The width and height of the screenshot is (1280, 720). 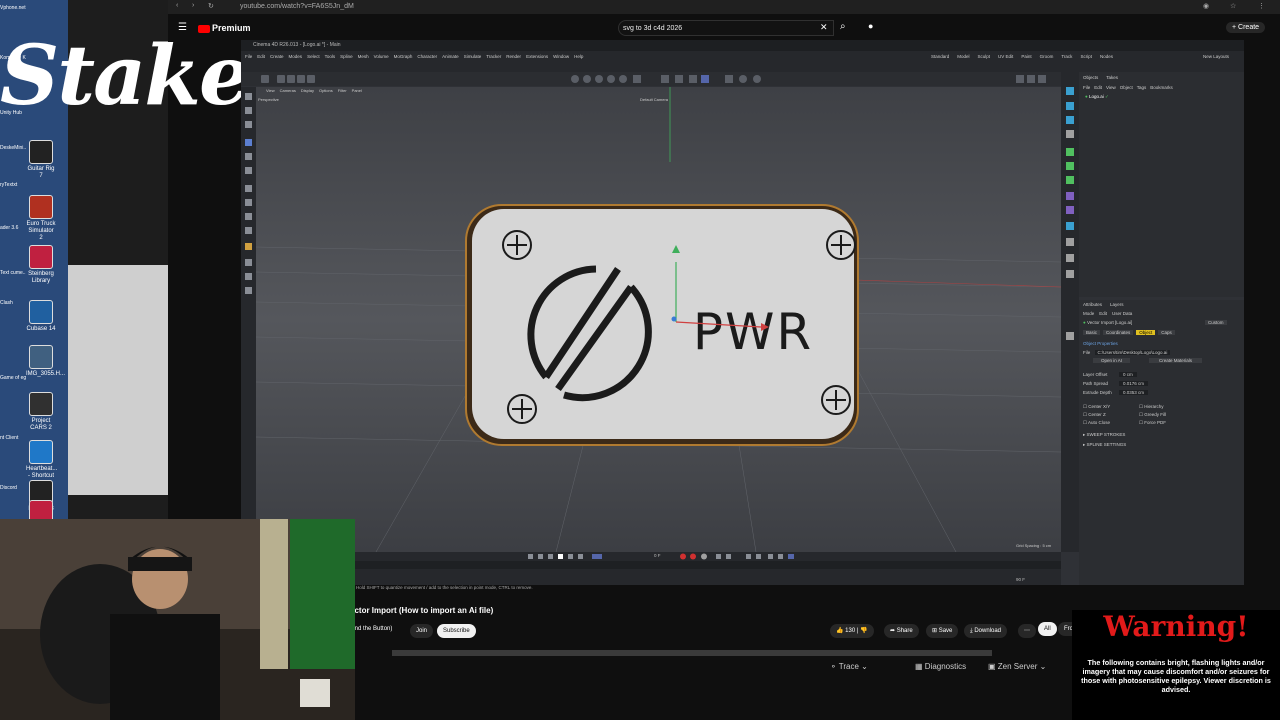 What do you see at coordinates (963, 56) in the screenshot?
I see `layout-tab-1: Model` at bounding box center [963, 56].